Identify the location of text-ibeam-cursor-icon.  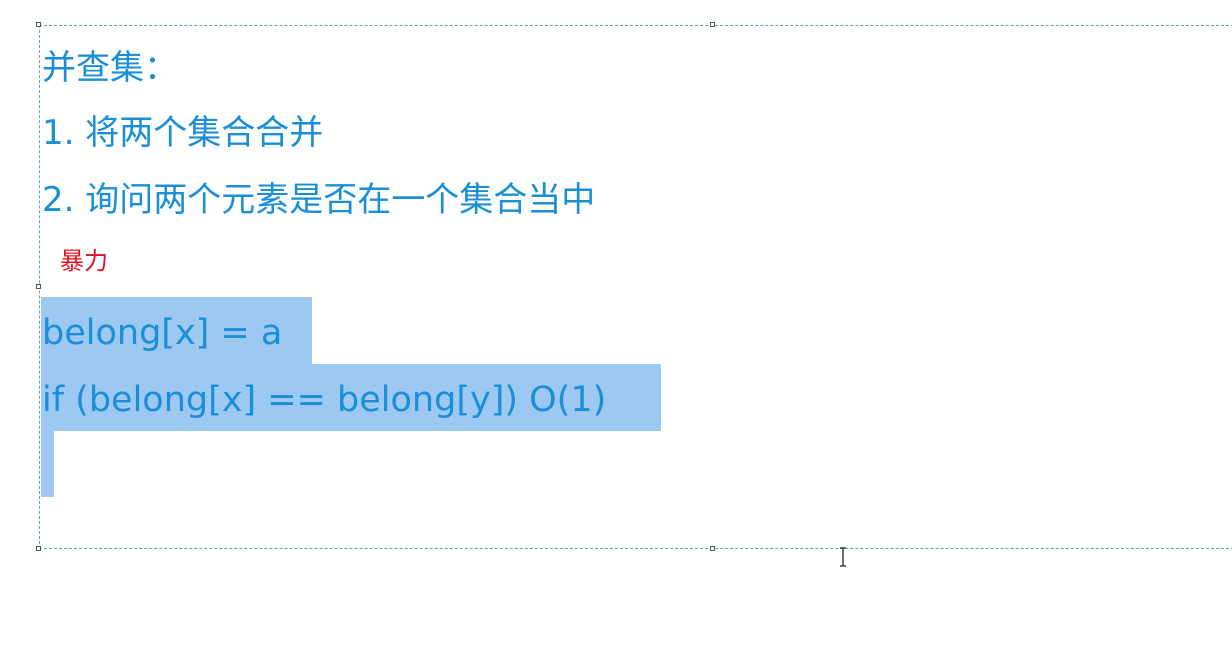
(843, 557).